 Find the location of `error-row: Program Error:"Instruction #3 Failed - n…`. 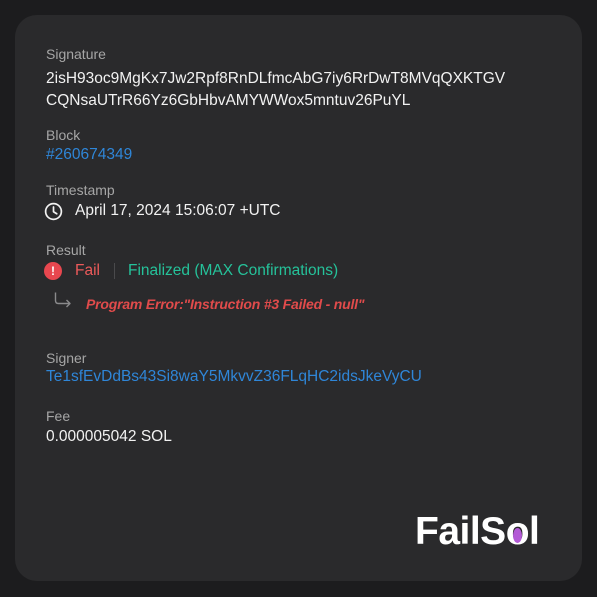

error-row: Program Error:"Instruction #3 Failed - n… is located at coordinates (208, 301).